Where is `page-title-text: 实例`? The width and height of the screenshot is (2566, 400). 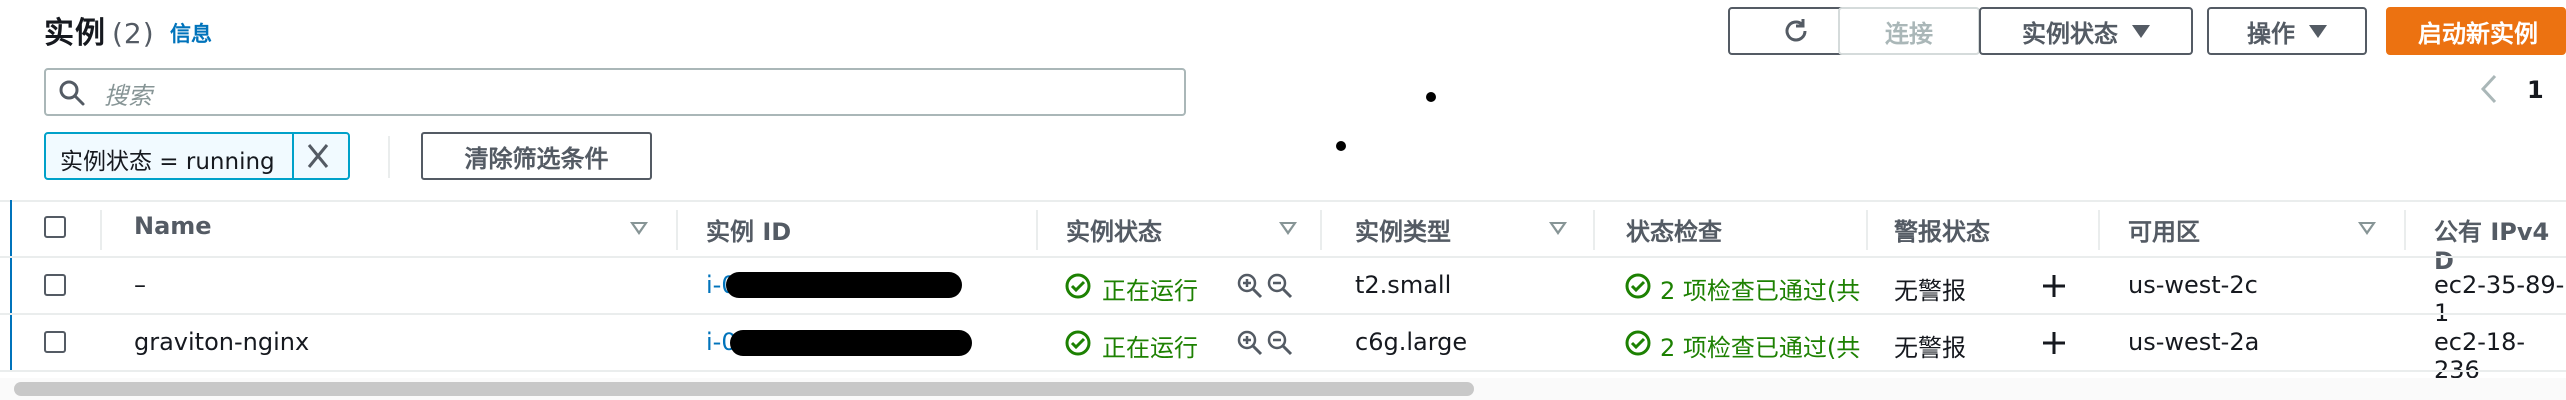 page-title-text: 实例 is located at coordinates (75, 33).